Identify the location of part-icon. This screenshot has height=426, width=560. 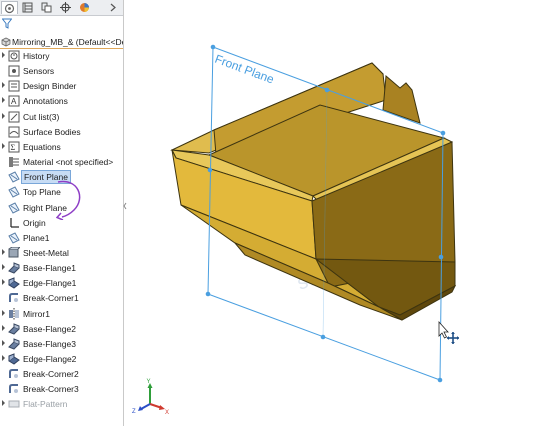
(6, 42).